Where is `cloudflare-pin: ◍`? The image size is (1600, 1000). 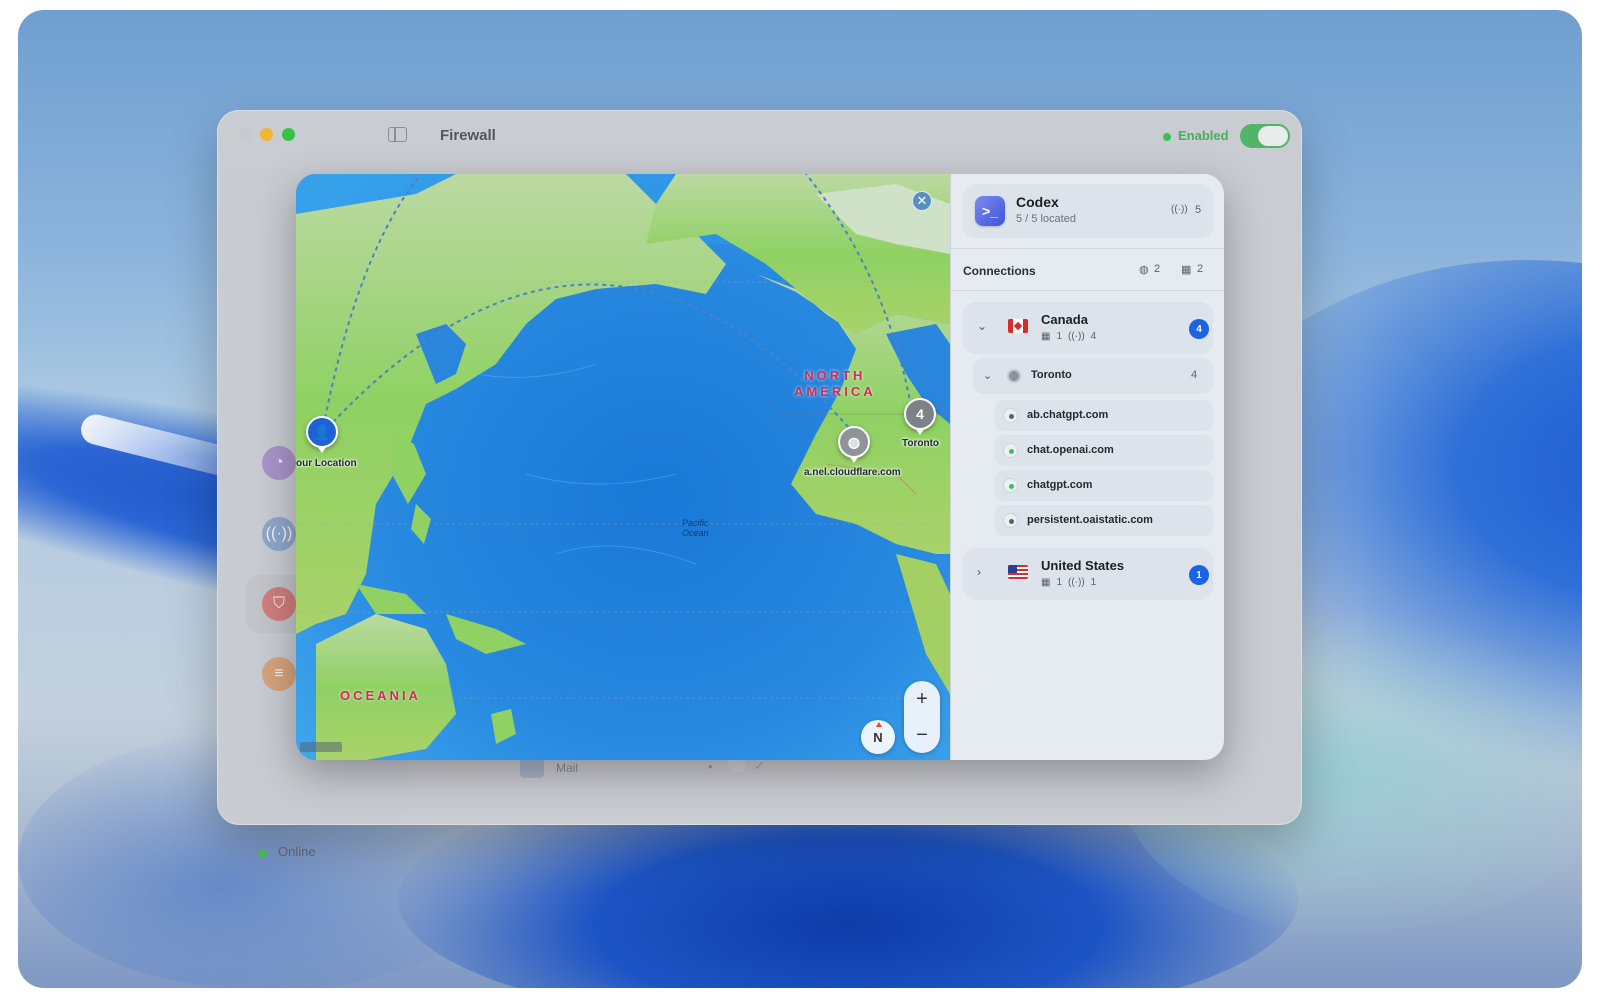
cloudflare-pin: ◍ is located at coordinates (854, 444).